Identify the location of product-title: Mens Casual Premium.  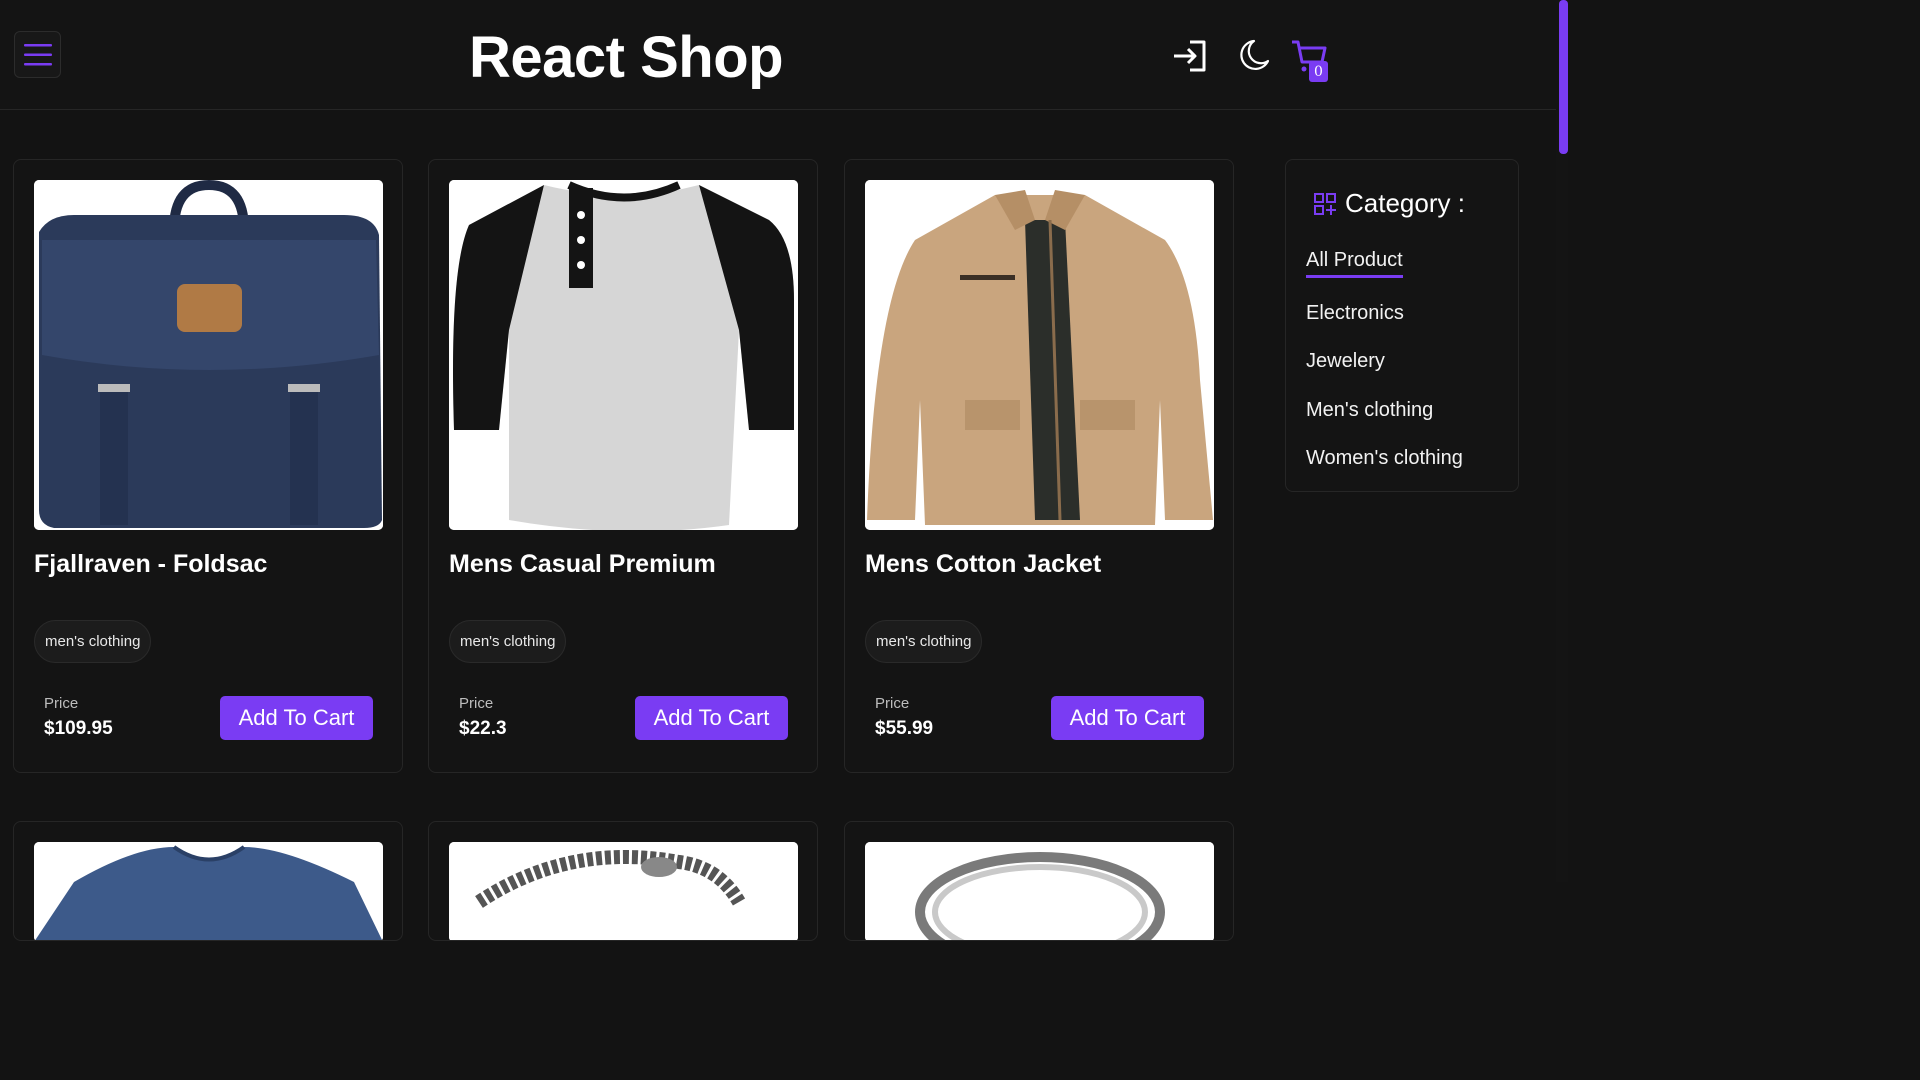
(582, 564).